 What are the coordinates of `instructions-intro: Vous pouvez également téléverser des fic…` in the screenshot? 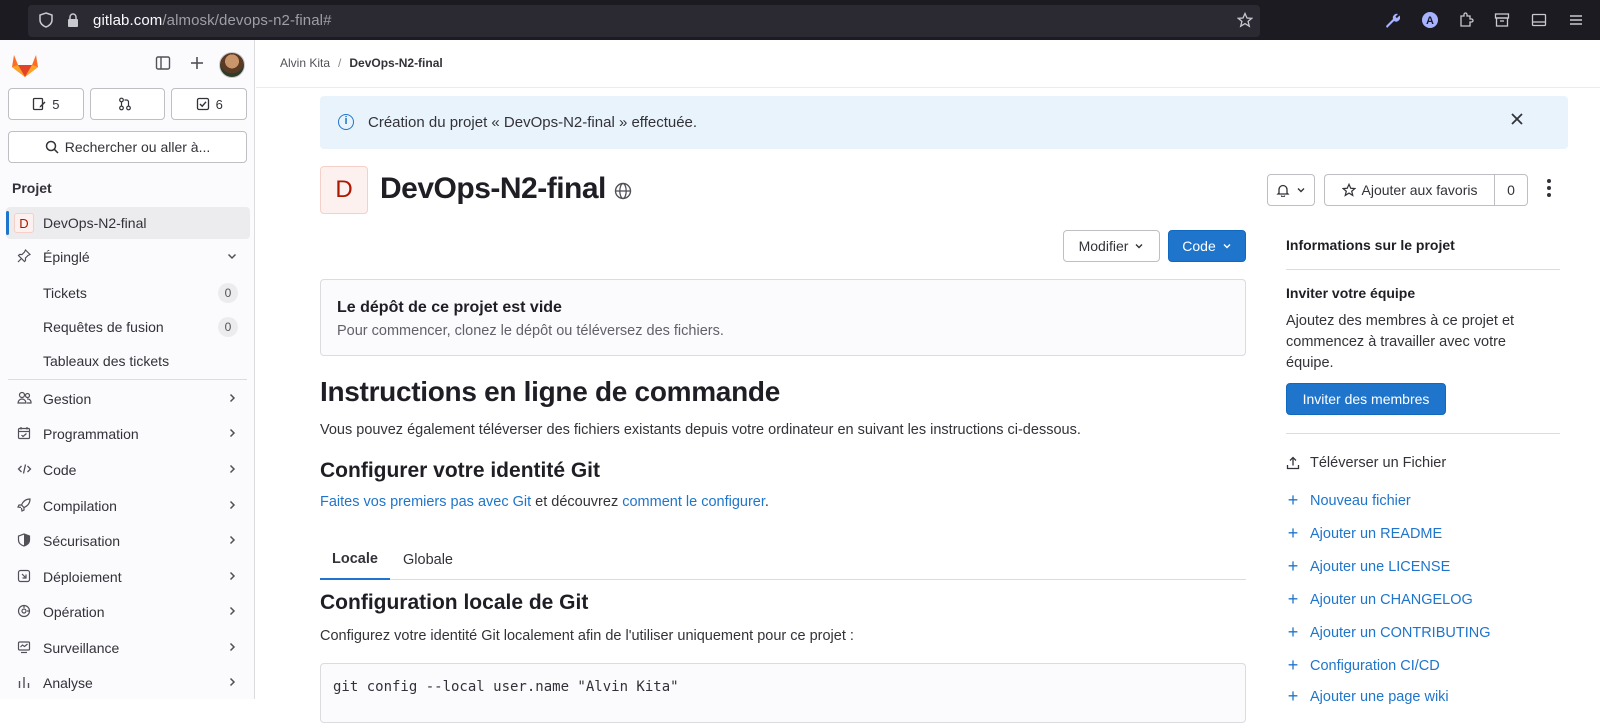 It's located at (700, 430).